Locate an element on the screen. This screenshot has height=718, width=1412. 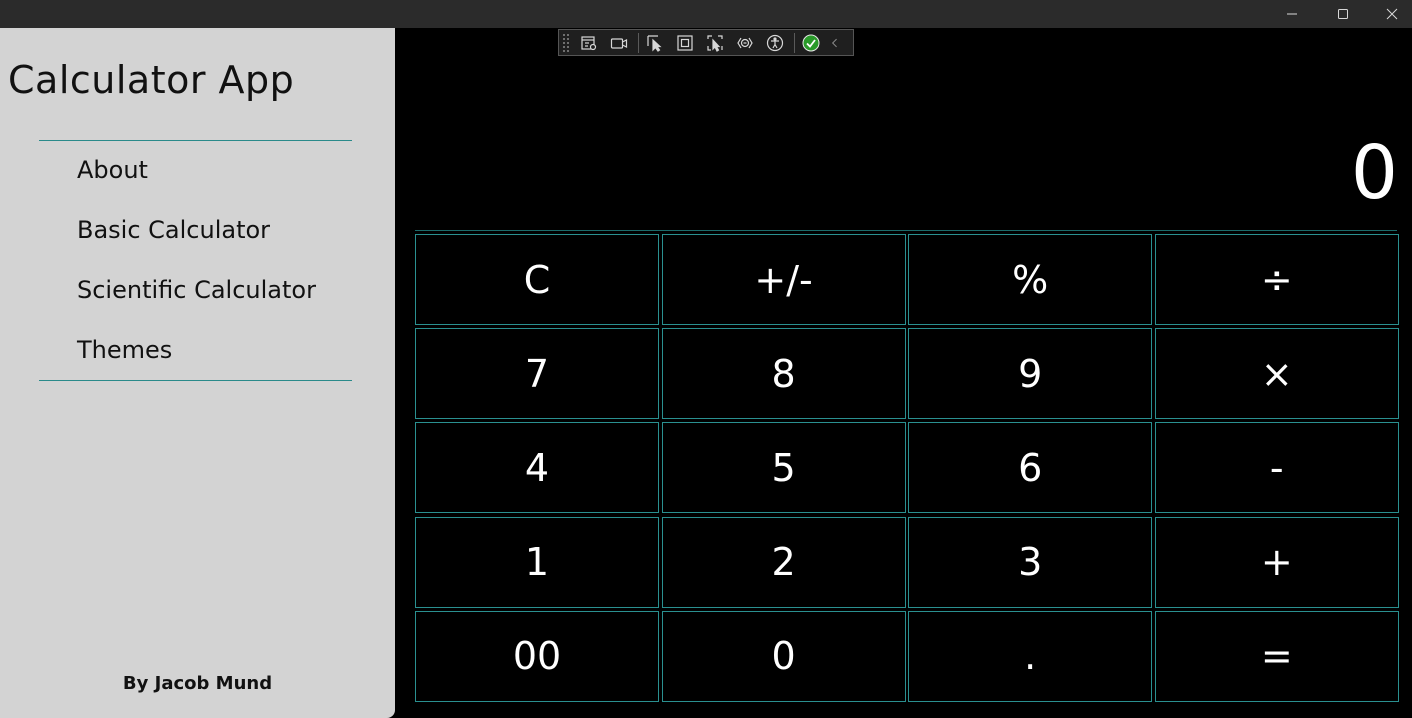
digit-6-button: 6 is located at coordinates (1030, 468).